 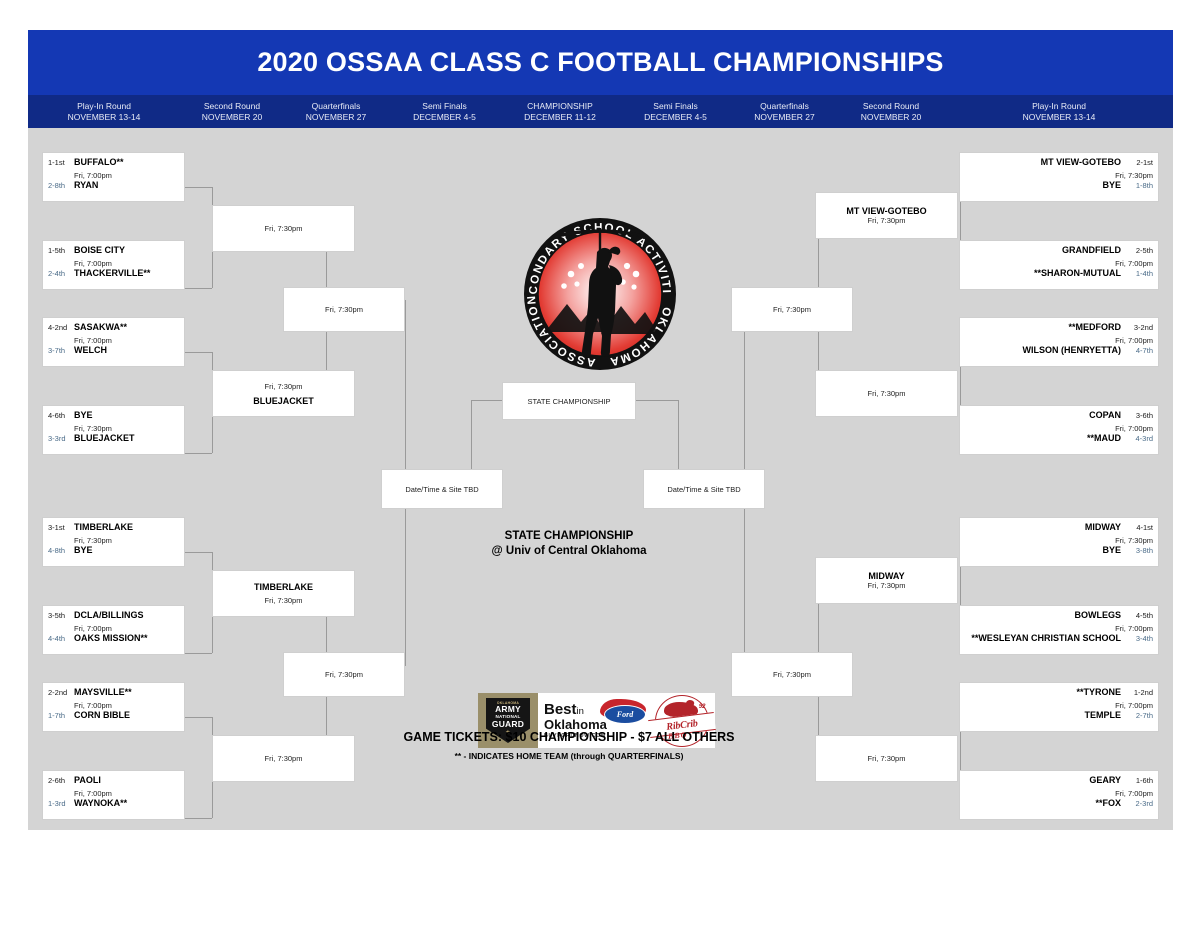 What do you see at coordinates (57, 780) in the screenshot?
I see `seed: 2-6th` at bounding box center [57, 780].